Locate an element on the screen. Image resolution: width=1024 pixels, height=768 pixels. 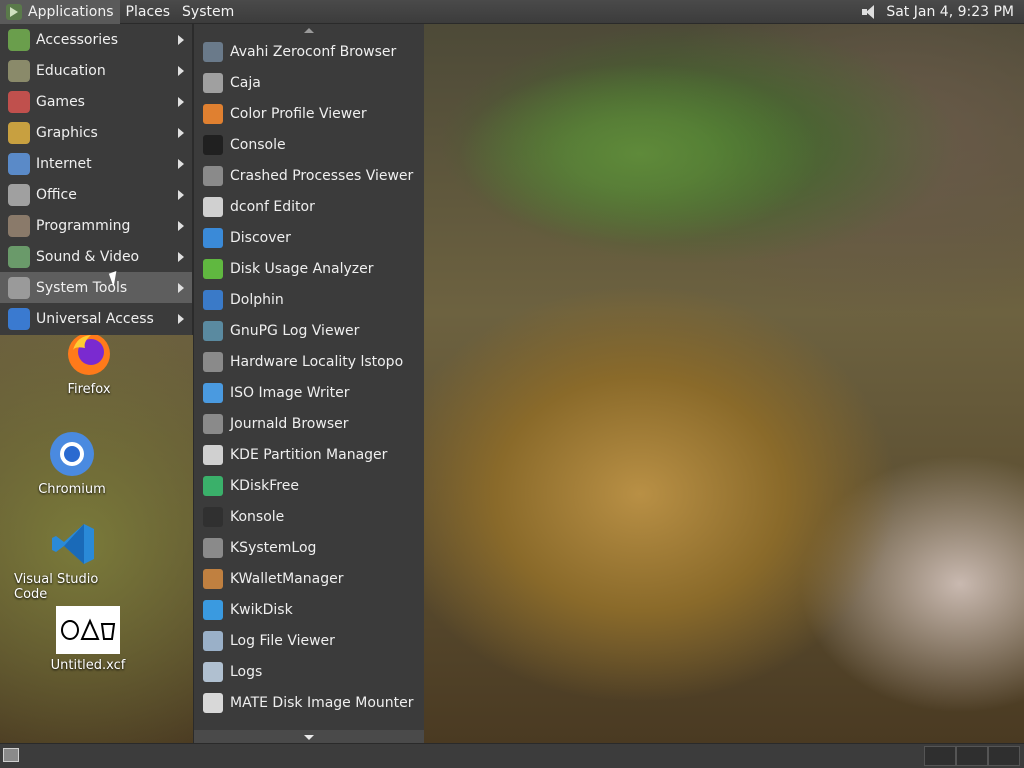
desktop-icon-label: Chromium is located at coordinates (72, 489).